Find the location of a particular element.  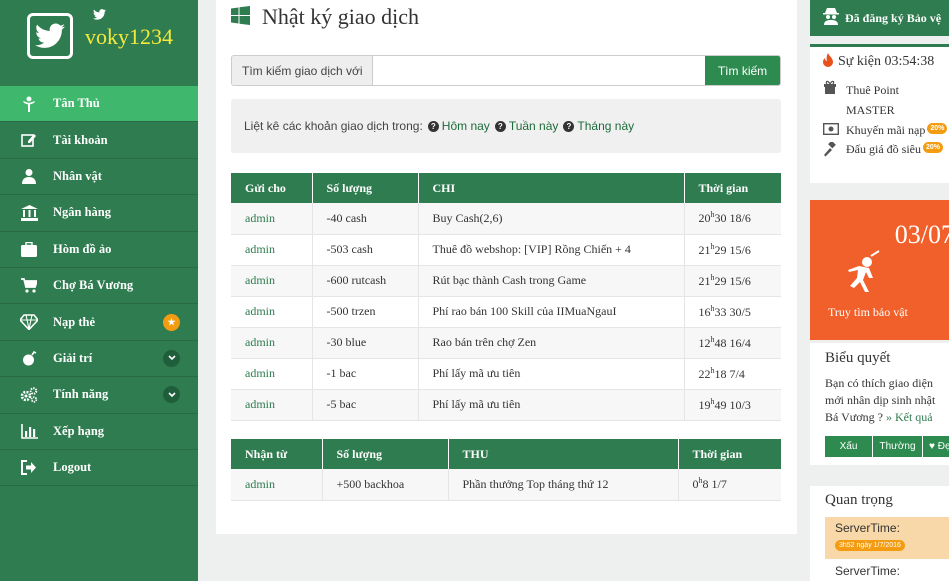

username: voky1234 is located at coordinates (129, 37).